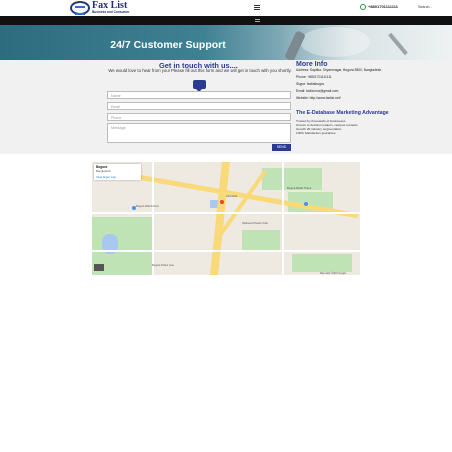 The width and height of the screenshot is (452, 452). Describe the element at coordinates (255, 223) in the screenshot. I see `map-label: Shaheed Khokon Park` at that location.